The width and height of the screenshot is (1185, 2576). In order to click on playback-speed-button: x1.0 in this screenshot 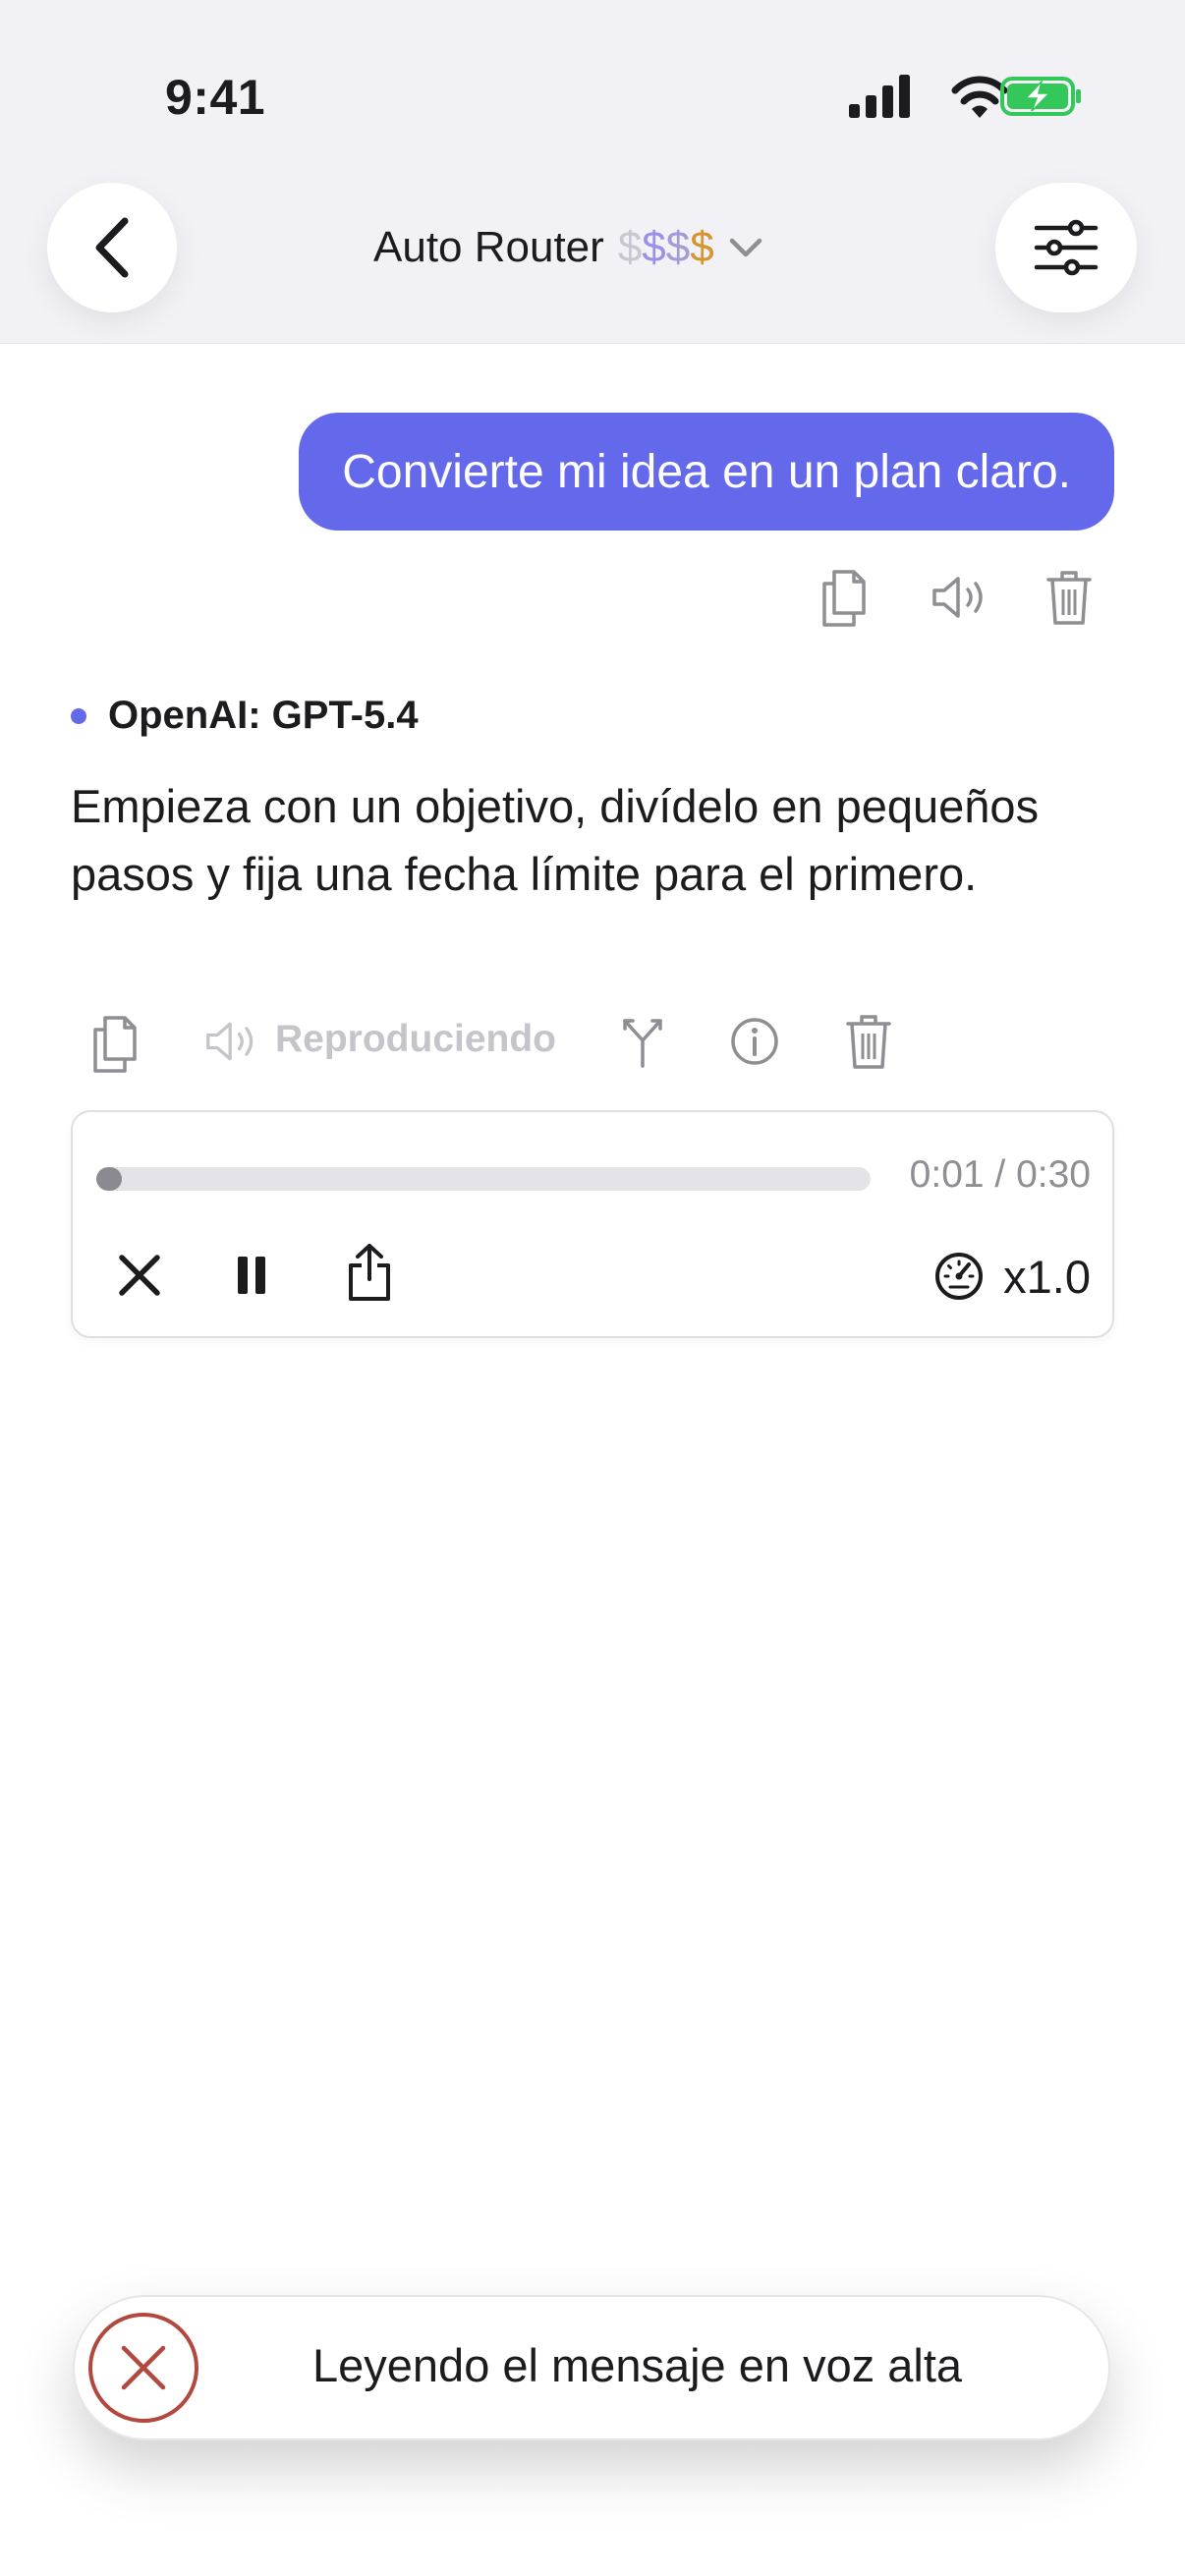, I will do `click(1012, 1276)`.